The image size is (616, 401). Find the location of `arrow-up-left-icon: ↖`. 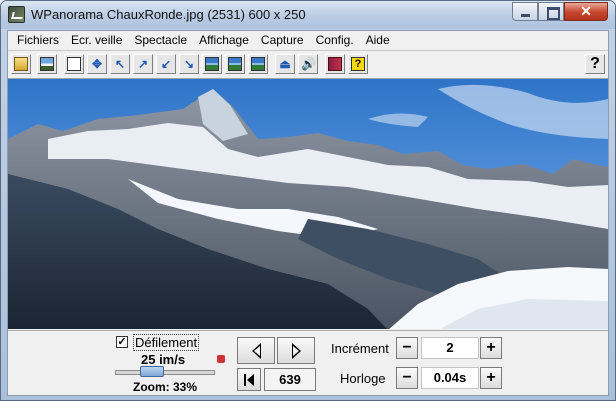

arrow-up-left-icon: ↖ is located at coordinates (120, 64).